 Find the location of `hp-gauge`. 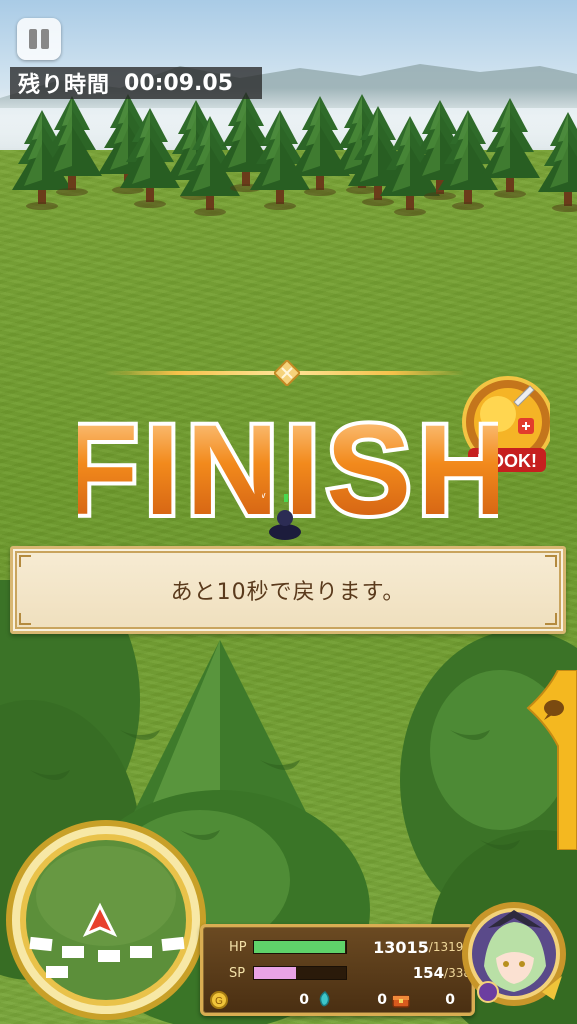

hp-gauge is located at coordinates (300, 947).